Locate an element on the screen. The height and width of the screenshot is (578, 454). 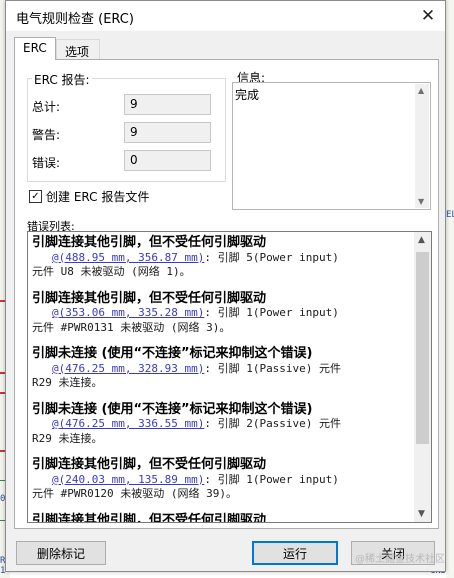
errors-count-label: 错误: is located at coordinates (46, 163).